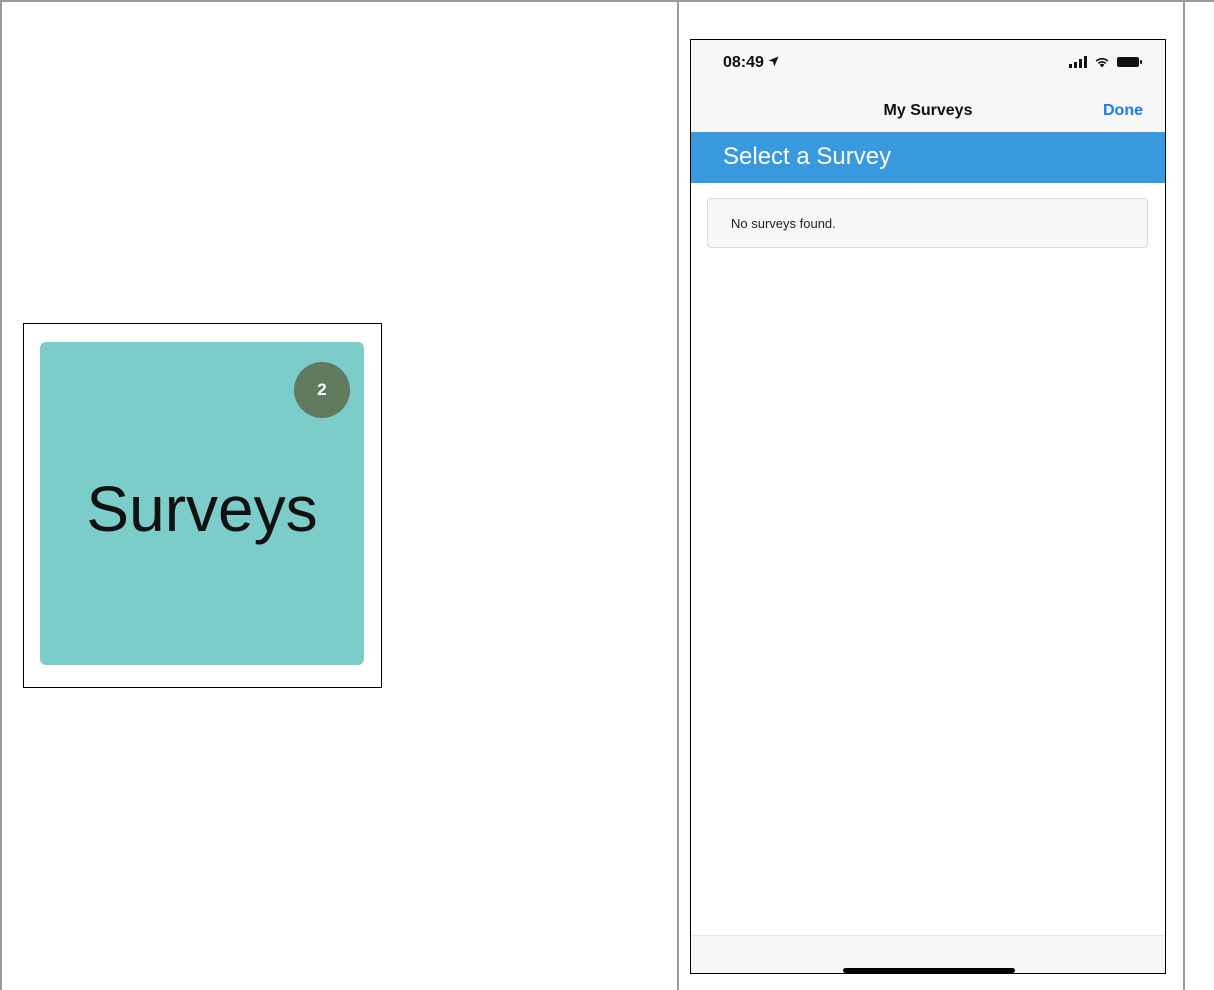  I want to click on surveys-tile: 2 Surveys, so click(202, 503).